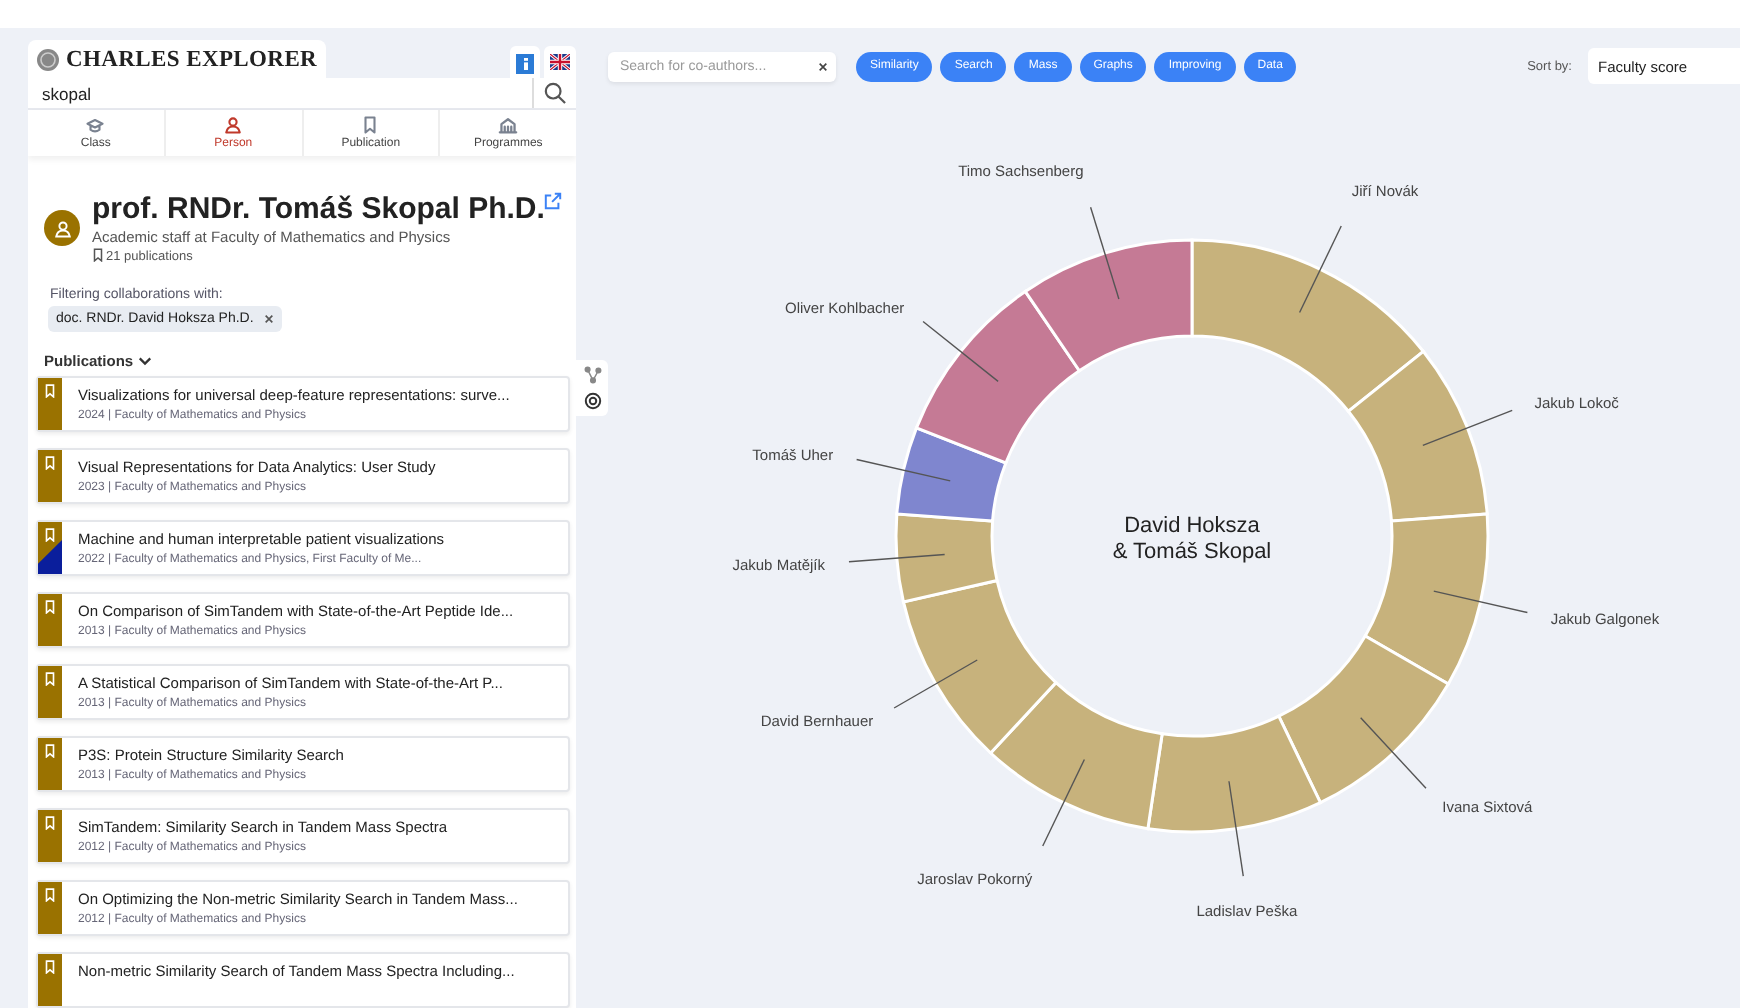  Describe the element at coordinates (1192, 552) in the screenshot. I see `center-label: & Tomáš Skopal` at that location.